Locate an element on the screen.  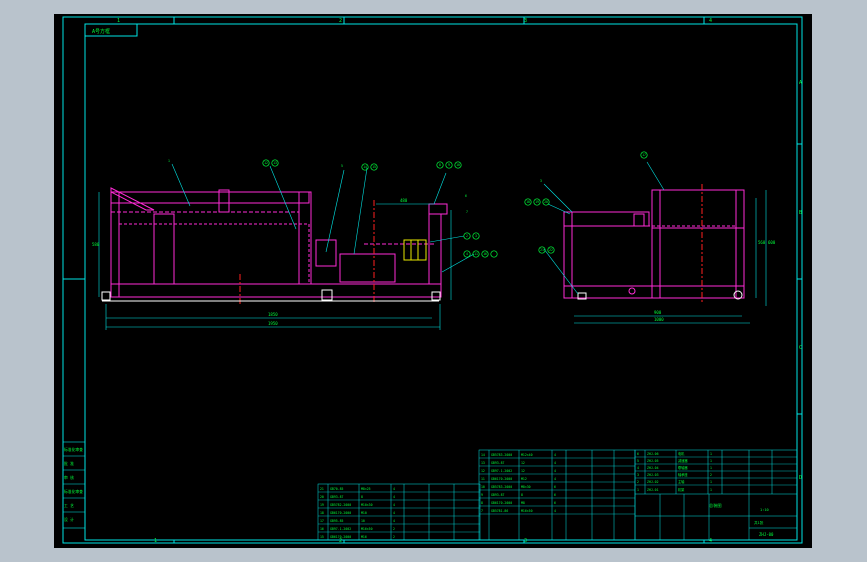
bom-cell: M16×50 is located at coordinates (527, 511).